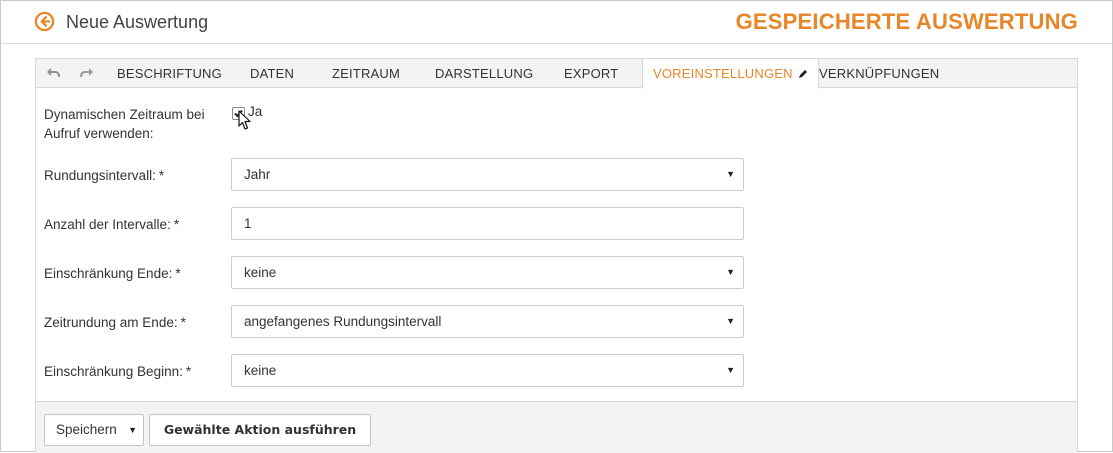  Describe the element at coordinates (107, 224) in the screenshot. I see `anzahl-intervalle-label-text: Anzahl der Intervalle:` at that location.